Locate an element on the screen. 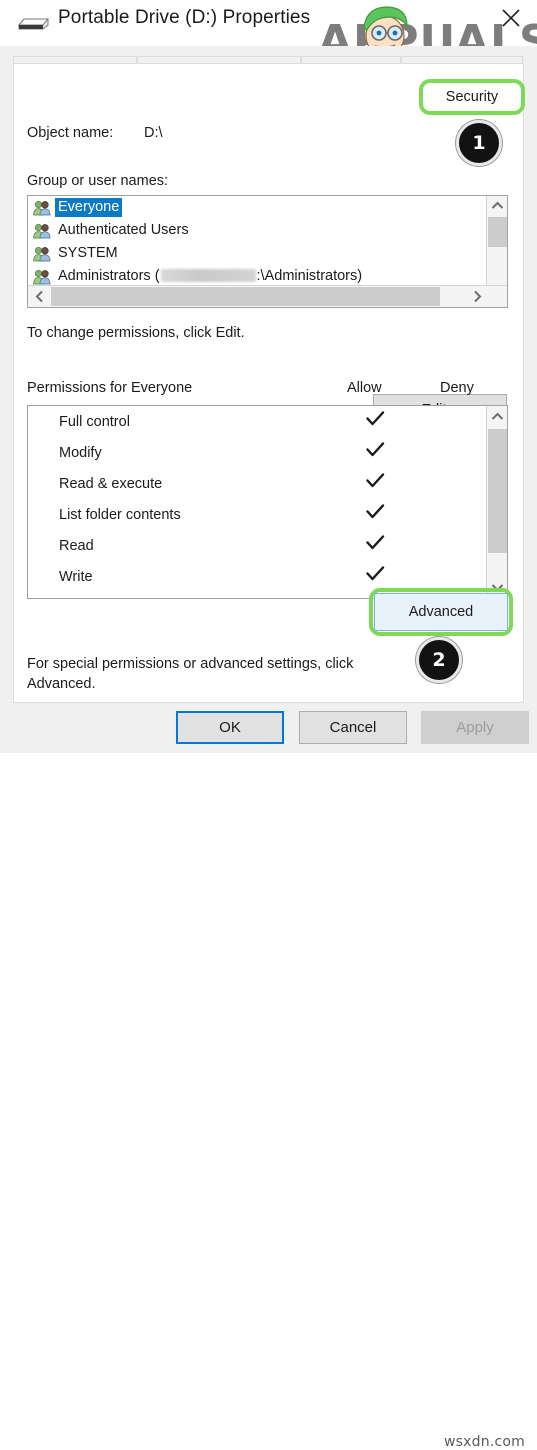 This screenshot has height=1450, width=537. permissions-vertical-scrollbar is located at coordinates (496, 502).